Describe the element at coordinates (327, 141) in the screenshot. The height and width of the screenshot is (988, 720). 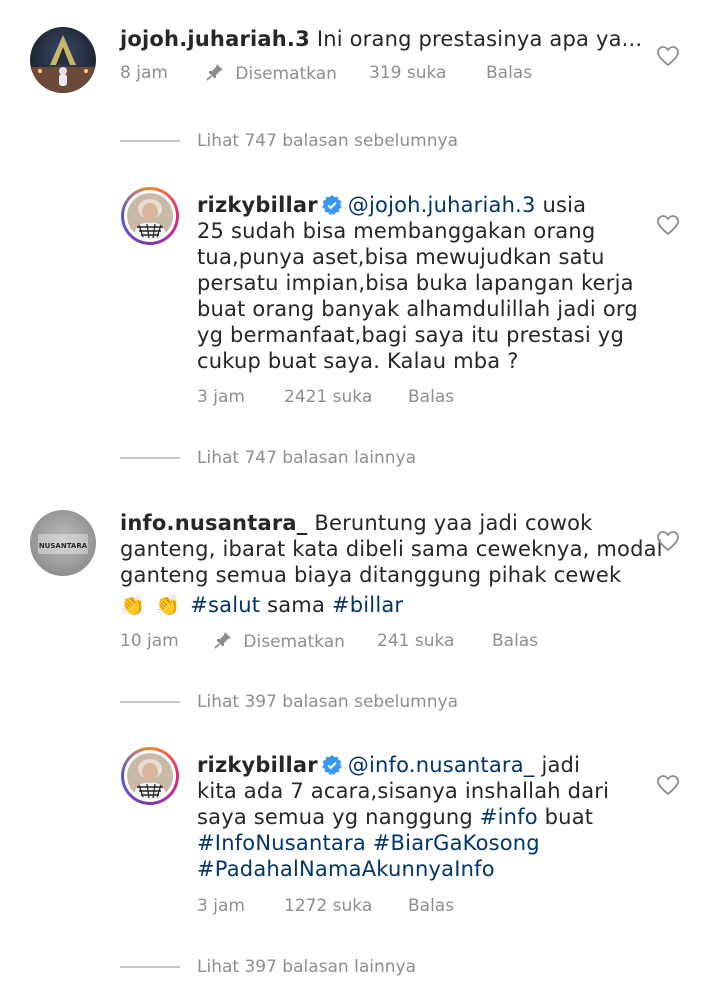
I see `view-previous-replies: Lihat 747 balasan sebelumnya` at that location.